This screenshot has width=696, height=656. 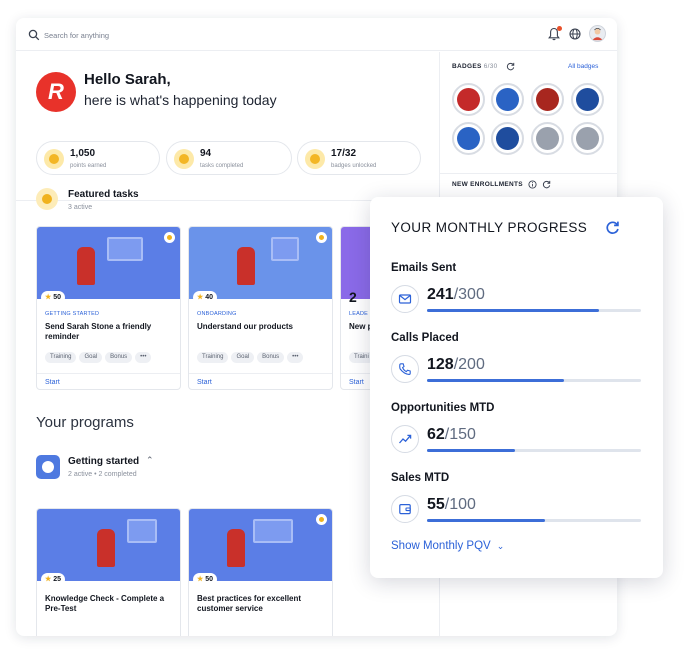 I want to click on star-icon, so click(x=54, y=159).